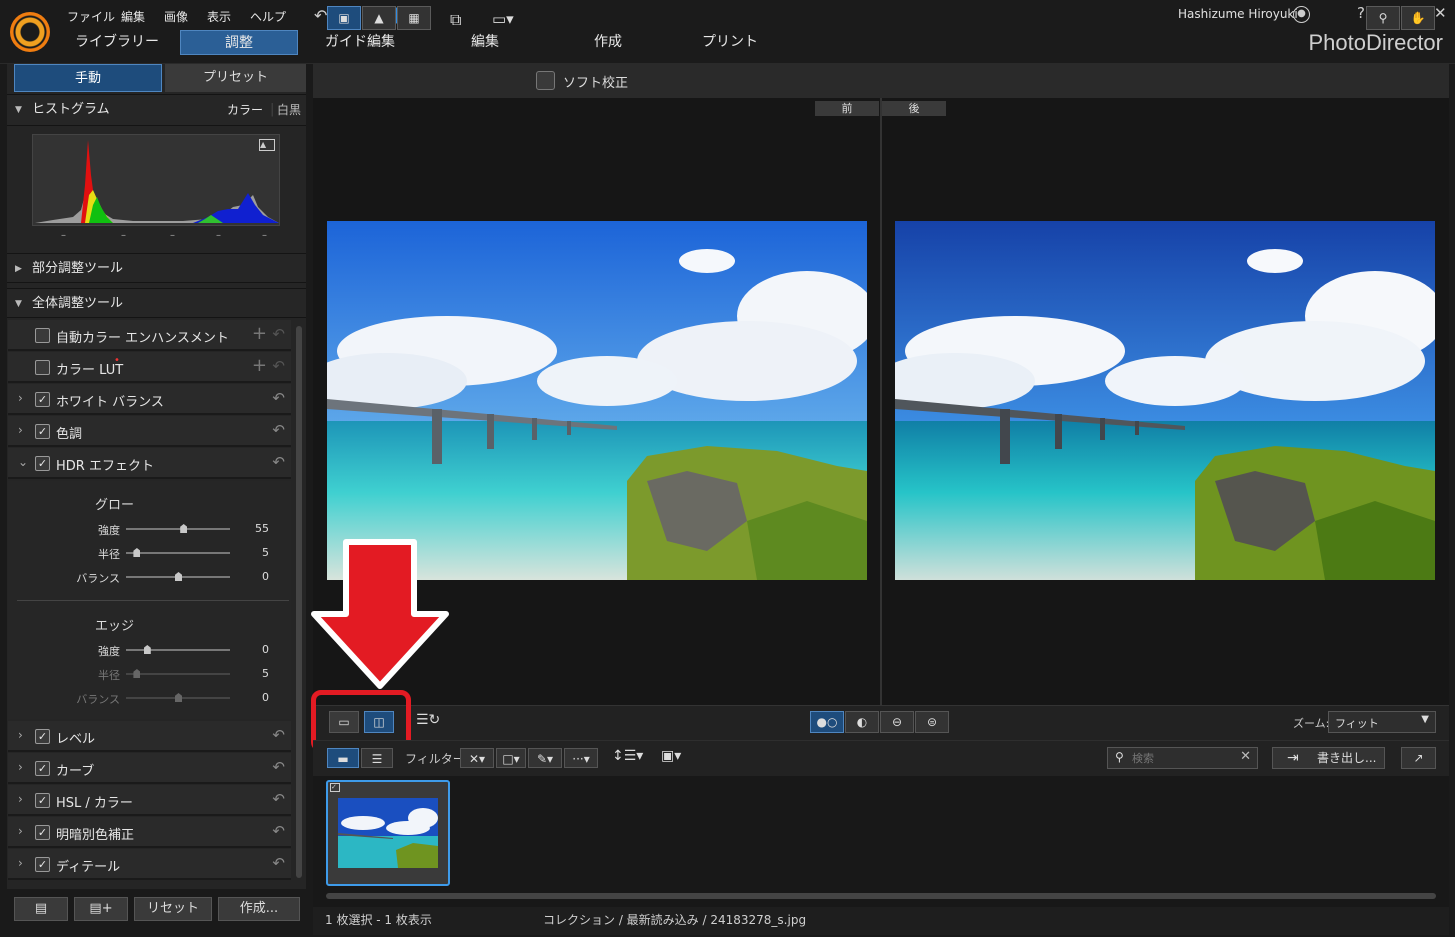 This screenshot has height=937, width=1455. I want to click on thumbnail: ✓, so click(388, 833).